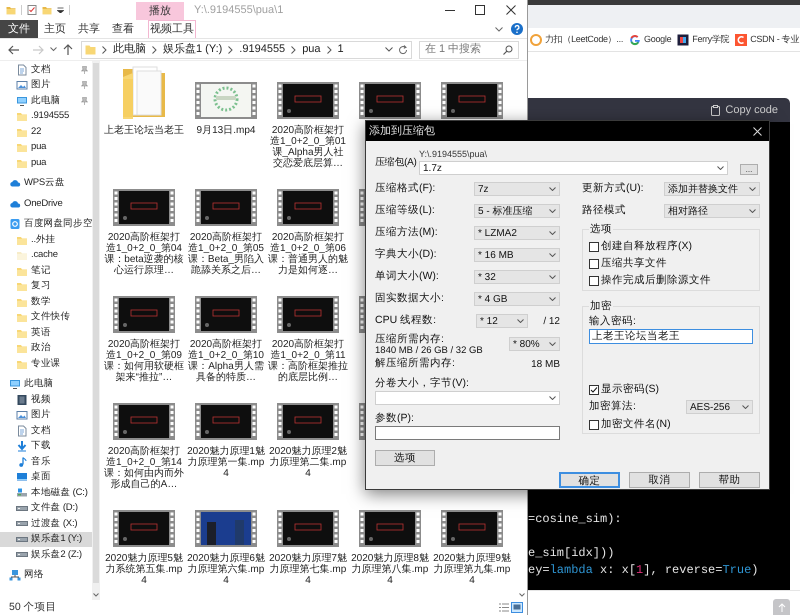 The image size is (800, 615). What do you see at coordinates (644, 570) in the screenshot?
I see `code-line: ey=lambda x: x[1], reverse=True)` at bounding box center [644, 570].